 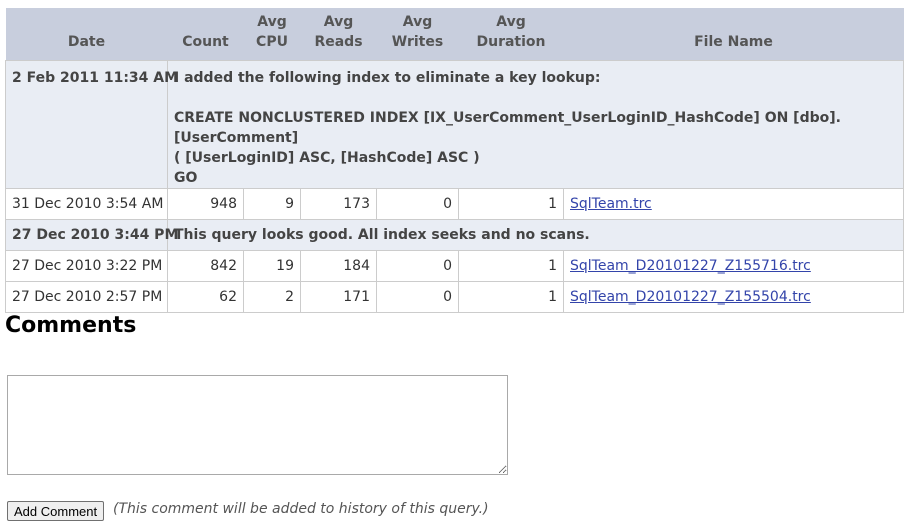 I want to click on header-file-name: File Name, so click(x=733, y=34).